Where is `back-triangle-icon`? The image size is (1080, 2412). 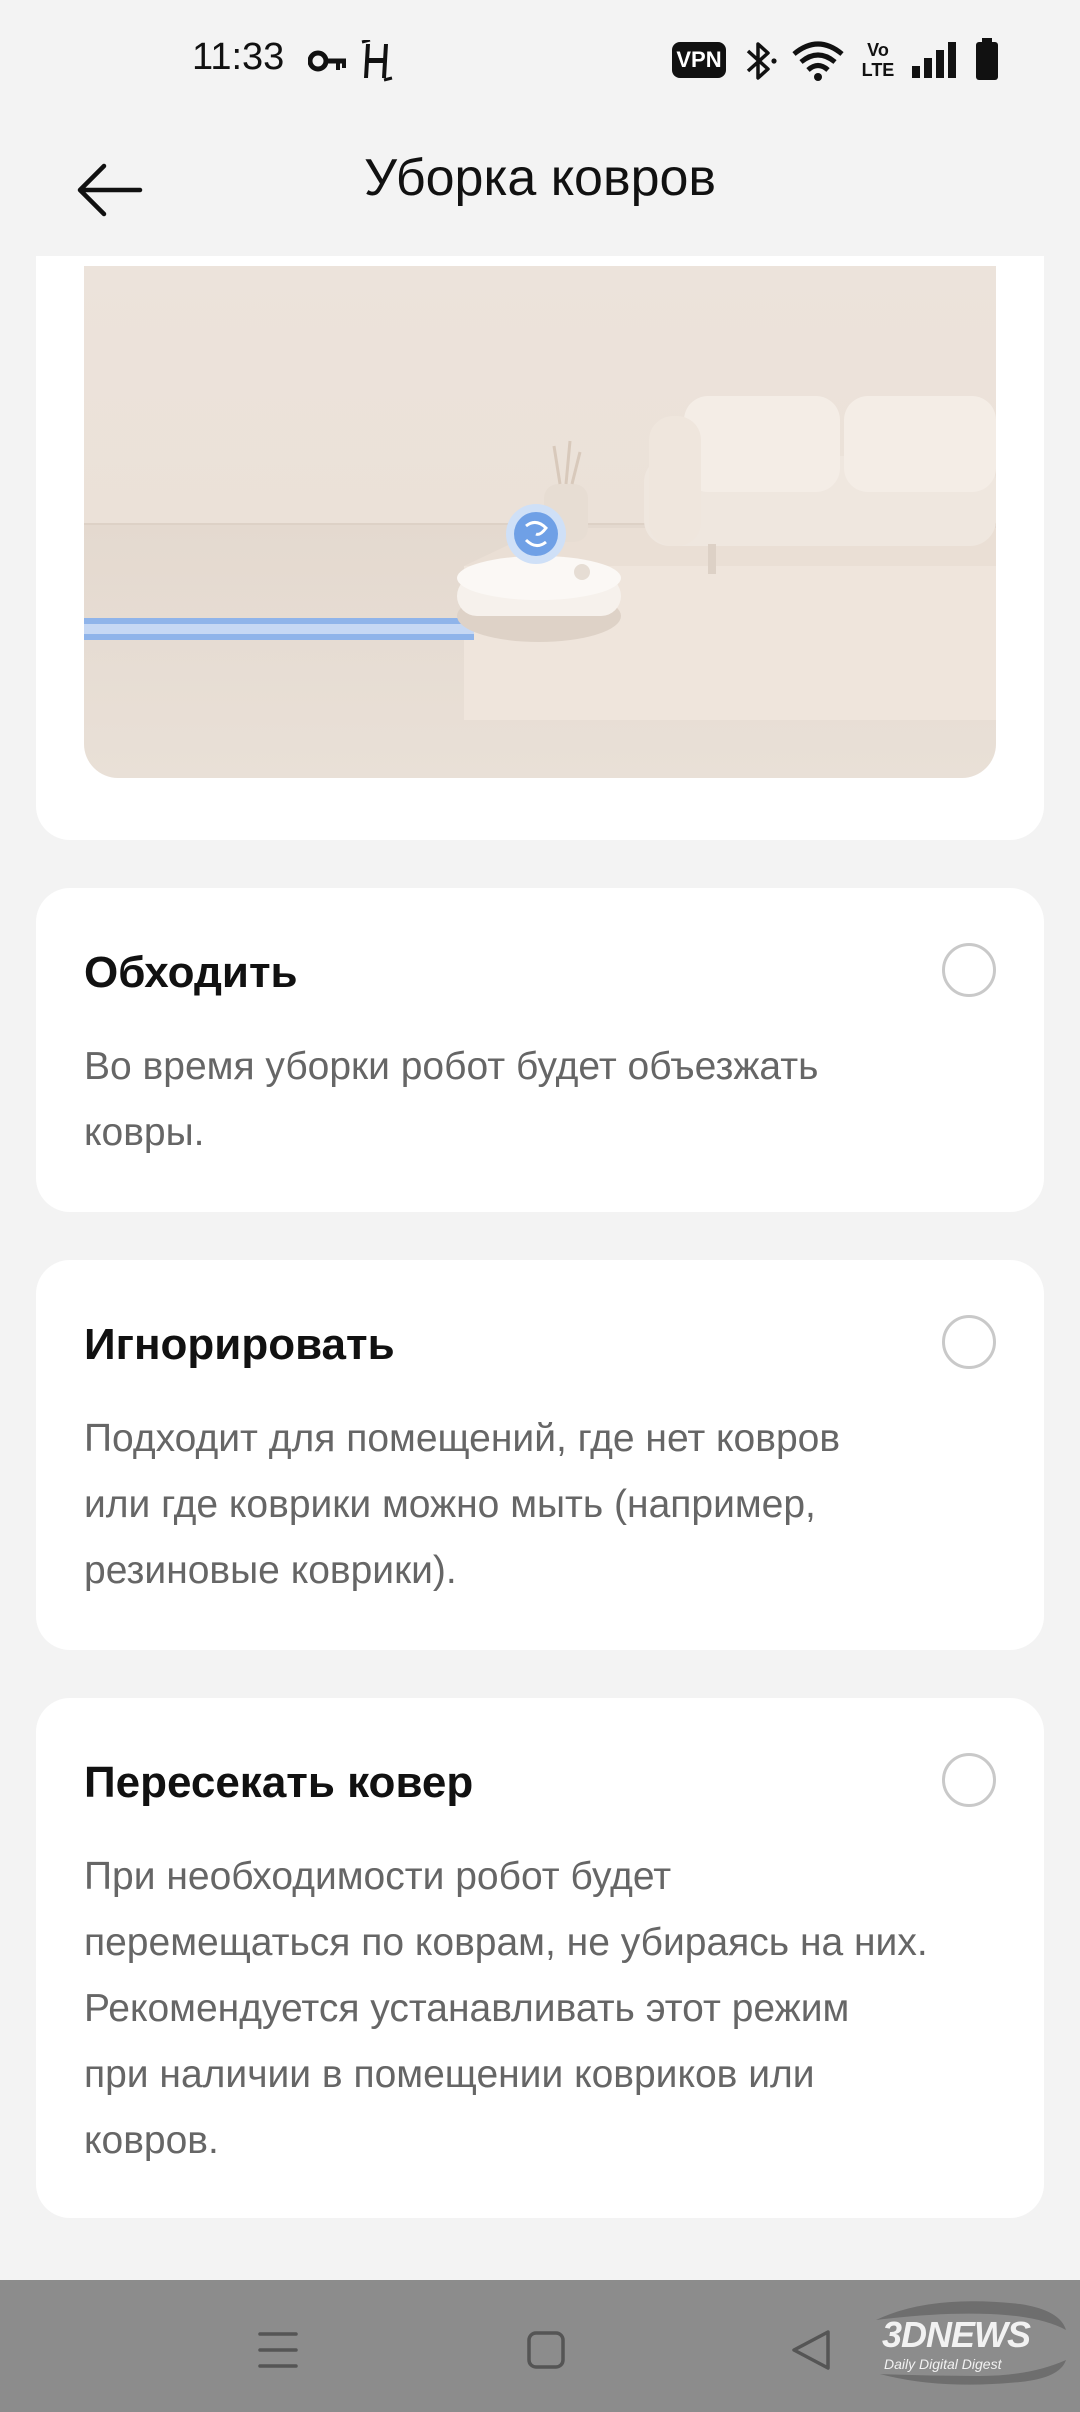 back-triangle-icon is located at coordinates (811, 2350).